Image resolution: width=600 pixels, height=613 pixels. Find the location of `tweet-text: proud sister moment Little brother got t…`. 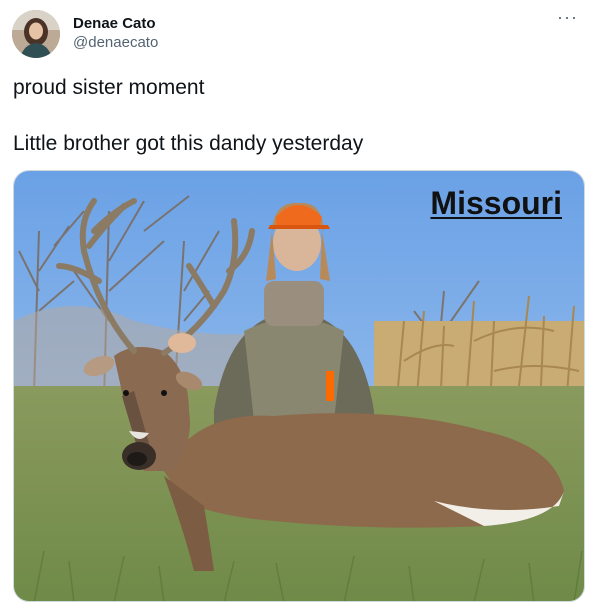

tweet-text: proud sister moment Little brother got t… is located at coordinates (188, 116).